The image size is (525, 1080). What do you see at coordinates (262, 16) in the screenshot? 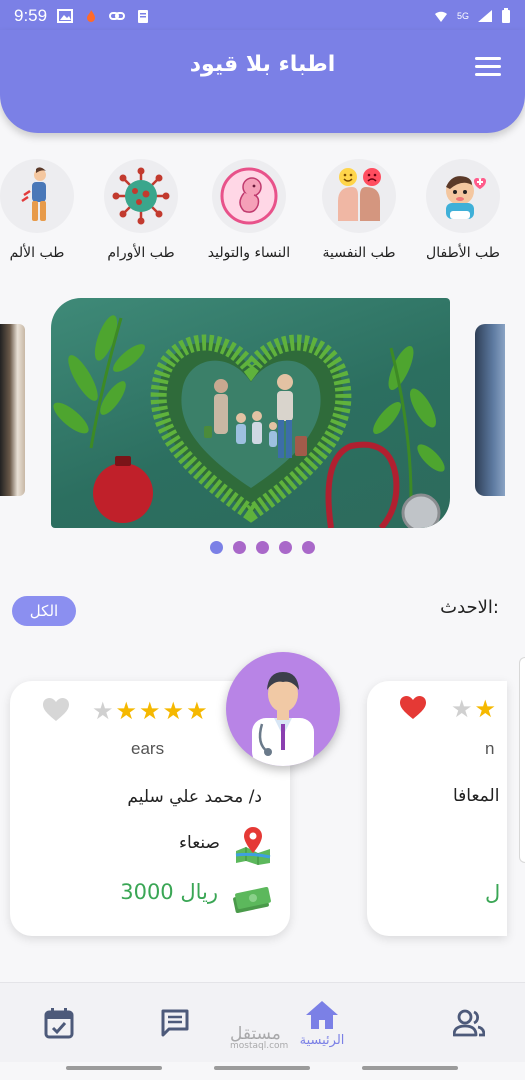
I see `status-bar: 9:59 5G` at bounding box center [262, 16].